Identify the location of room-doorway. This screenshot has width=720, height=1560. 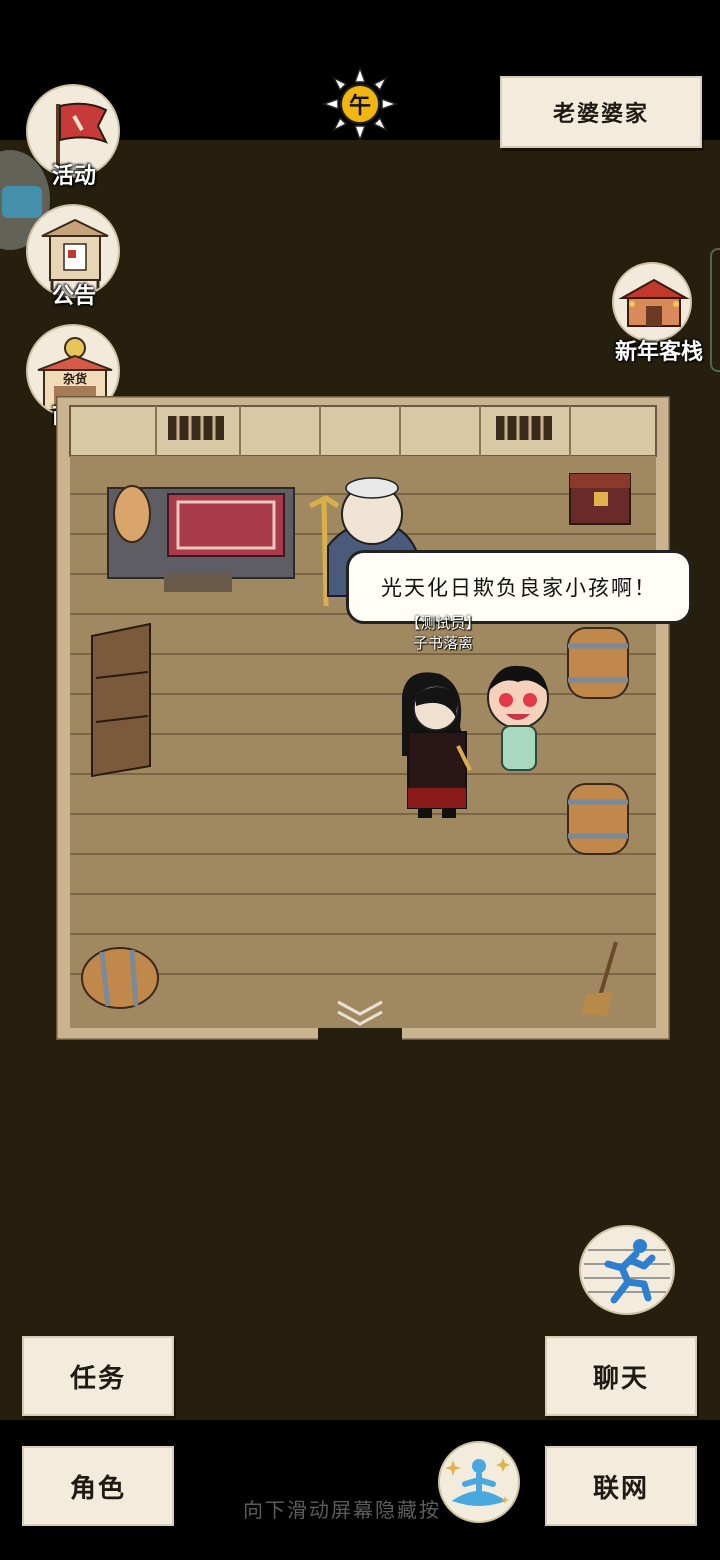
(360, 1034).